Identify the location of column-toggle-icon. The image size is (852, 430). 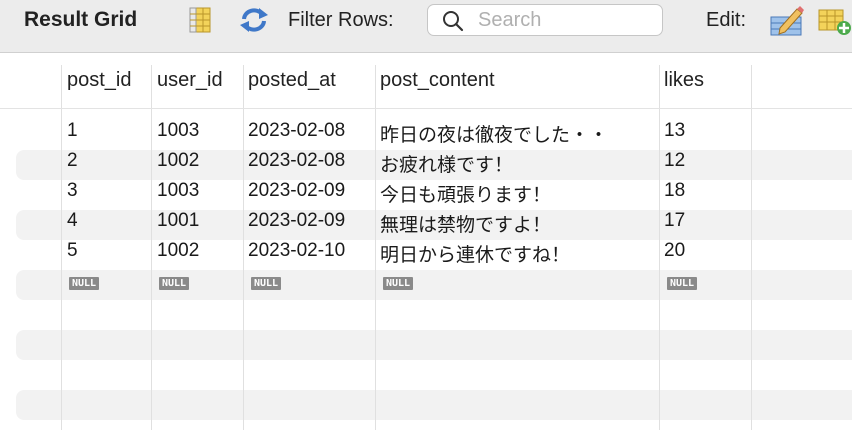
(200, 20).